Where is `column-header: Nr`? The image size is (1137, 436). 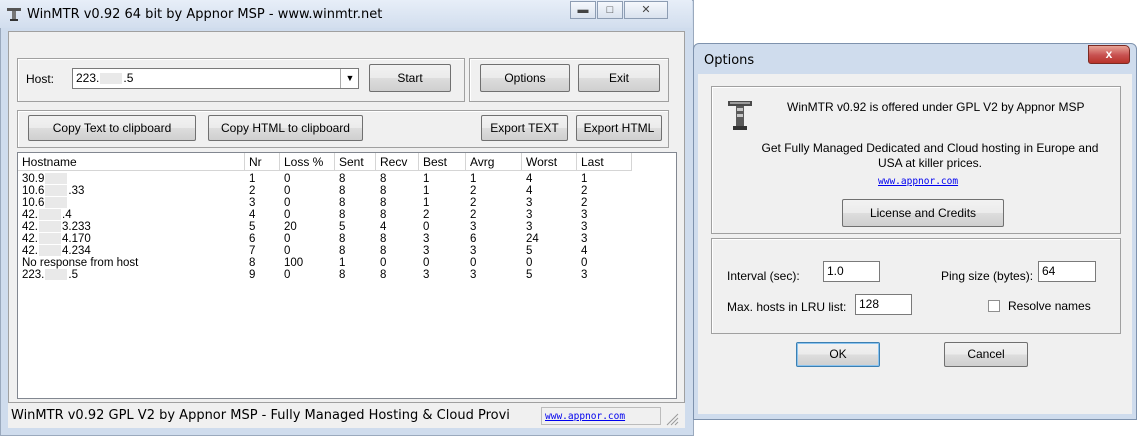
column-header: Nr is located at coordinates (262, 162).